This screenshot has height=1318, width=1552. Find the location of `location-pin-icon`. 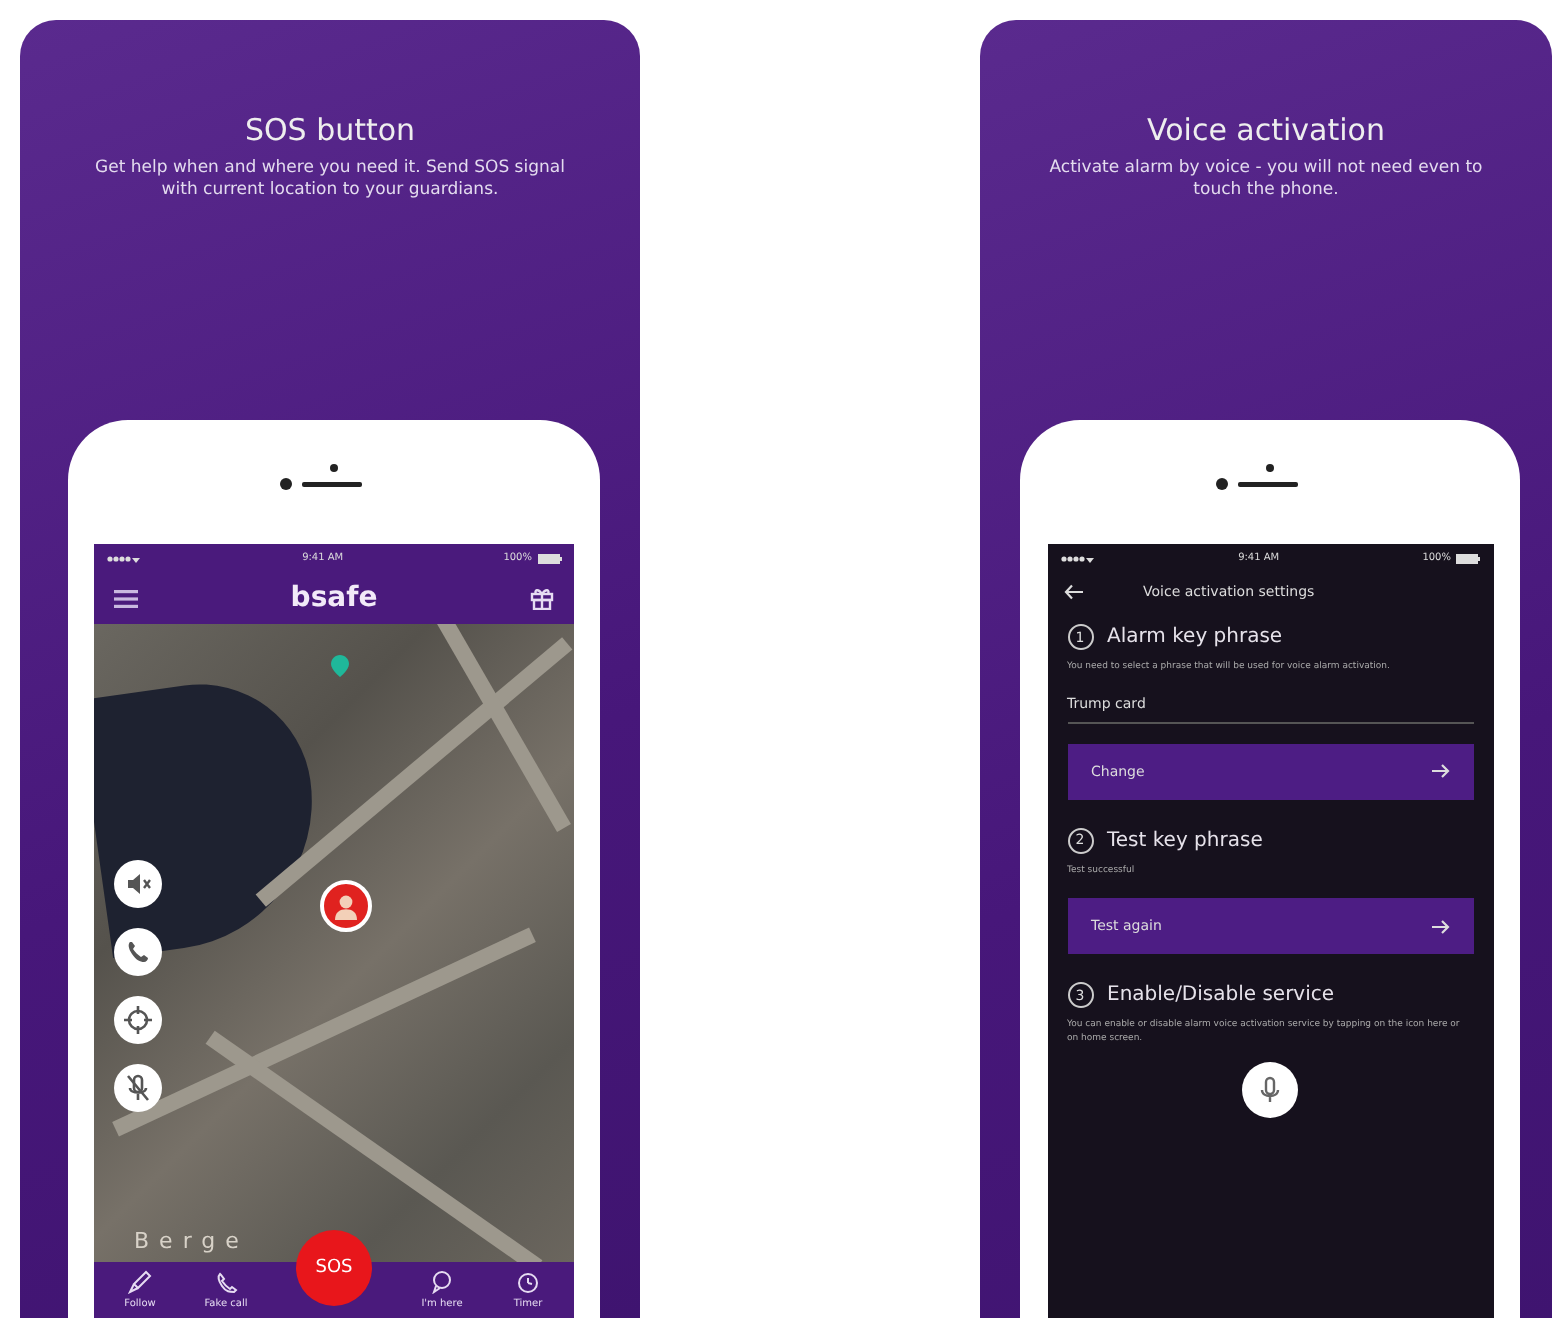

location-pin-icon is located at coordinates (340, 666).